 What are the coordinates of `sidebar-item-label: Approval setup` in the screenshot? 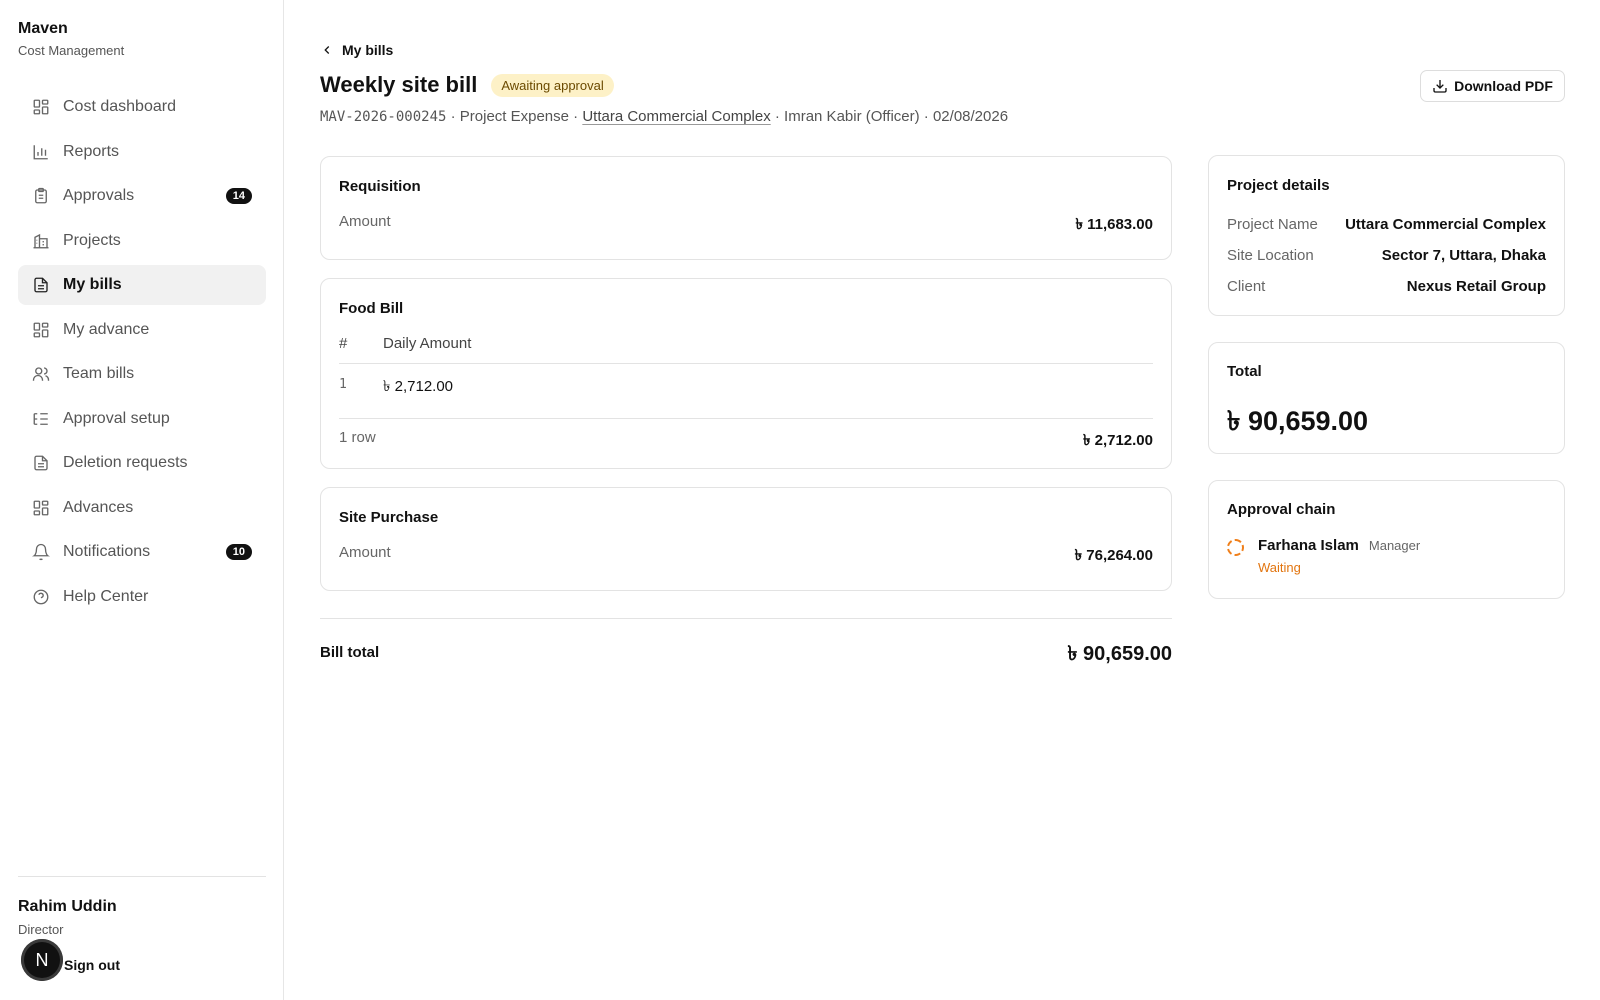 It's located at (116, 418).